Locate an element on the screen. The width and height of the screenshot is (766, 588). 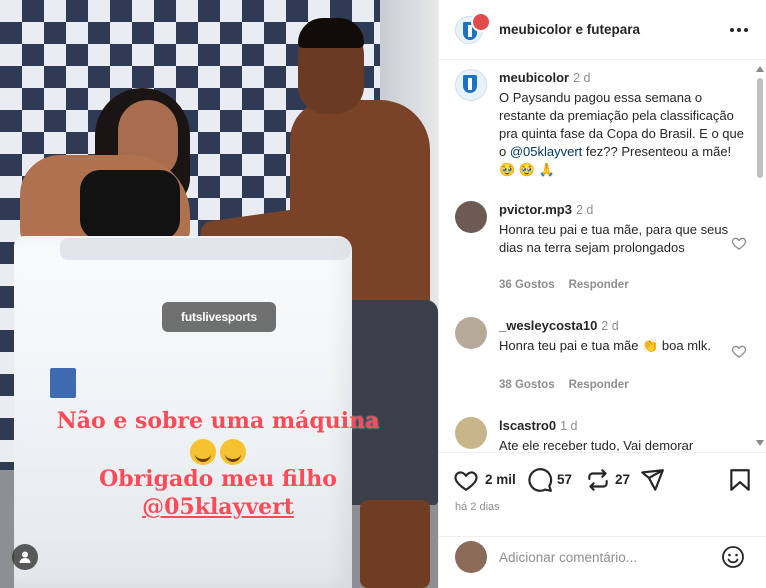
post-actions: 2 mil 57 27 há 2 dias is located at coordinates (602, 494).